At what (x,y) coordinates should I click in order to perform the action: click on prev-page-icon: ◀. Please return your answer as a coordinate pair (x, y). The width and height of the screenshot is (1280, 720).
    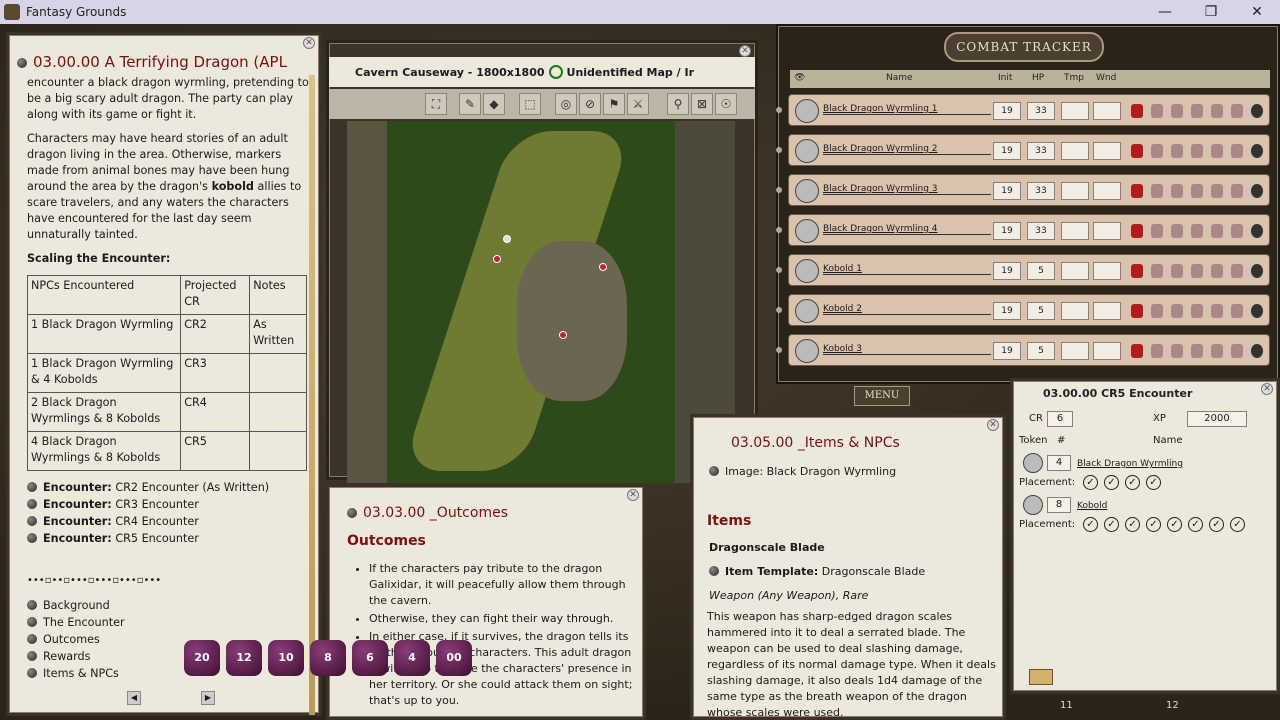
    Looking at the image, I should click on (134, 698).